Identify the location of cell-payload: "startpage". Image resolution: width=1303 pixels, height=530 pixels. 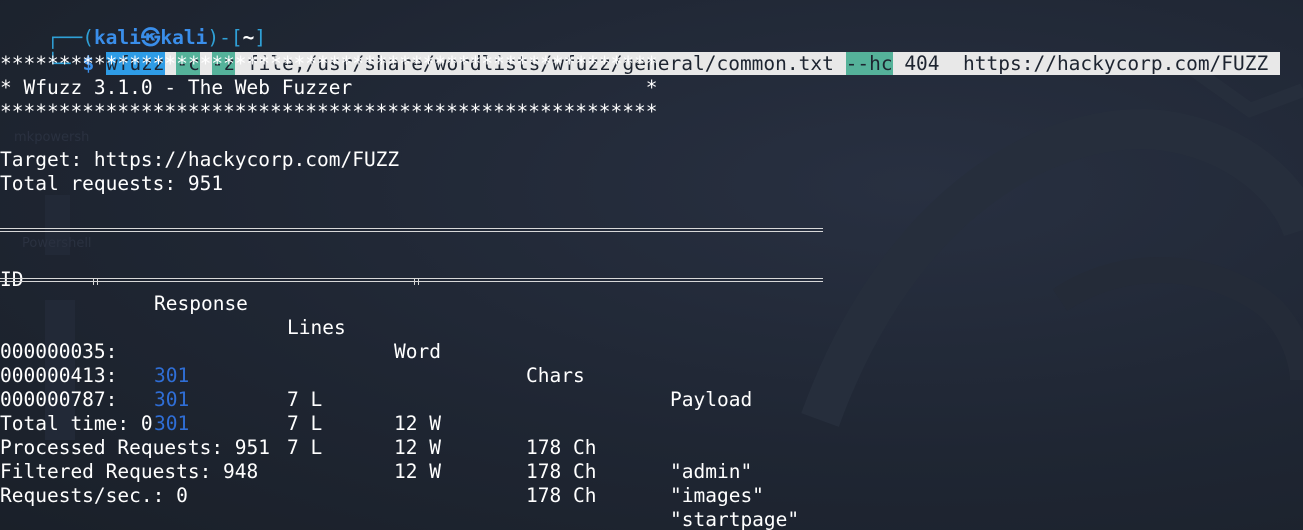
(735, 519).